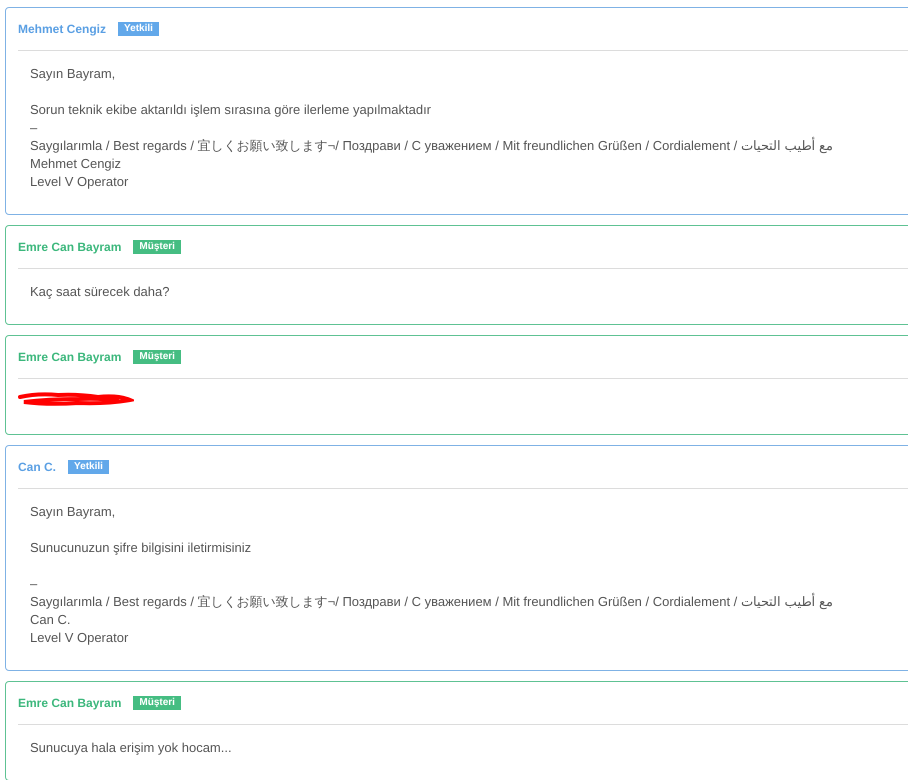 The image size is (908, 780). What do you see at coordinates (76, 164) in the screenshot?
I see `message-text: Mehmet Cengiz` at bounding box center [76, 164].